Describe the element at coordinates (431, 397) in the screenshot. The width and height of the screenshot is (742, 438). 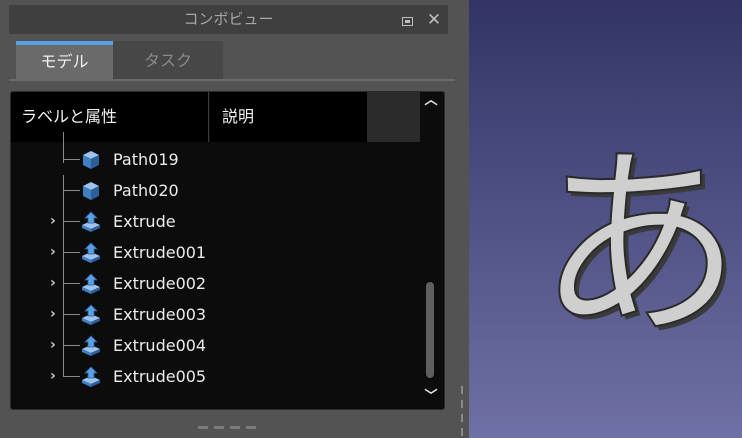
I see `scroll-down-icon: ﹀` at that location.